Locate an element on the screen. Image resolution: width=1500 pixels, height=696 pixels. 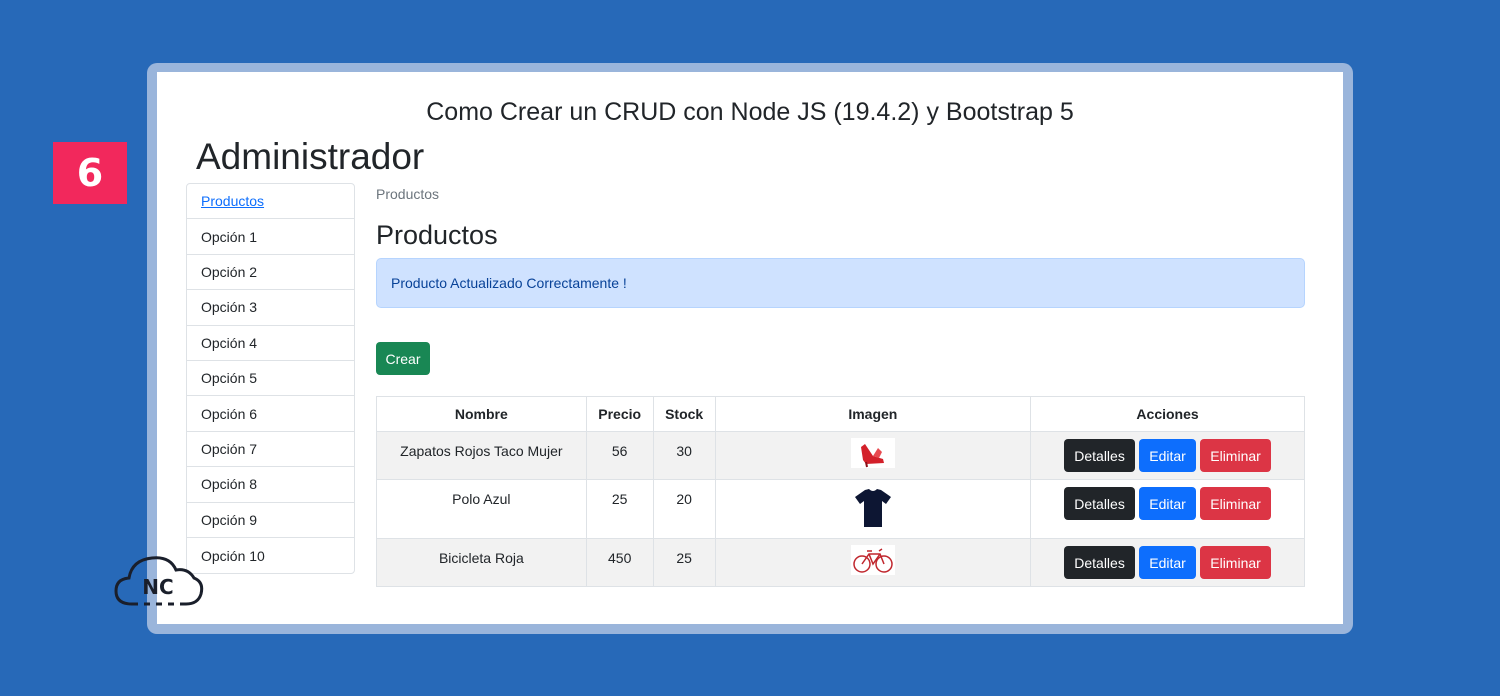
sidebar-item-opcion-2: Opción 2 is located at coordinates (270, 273).